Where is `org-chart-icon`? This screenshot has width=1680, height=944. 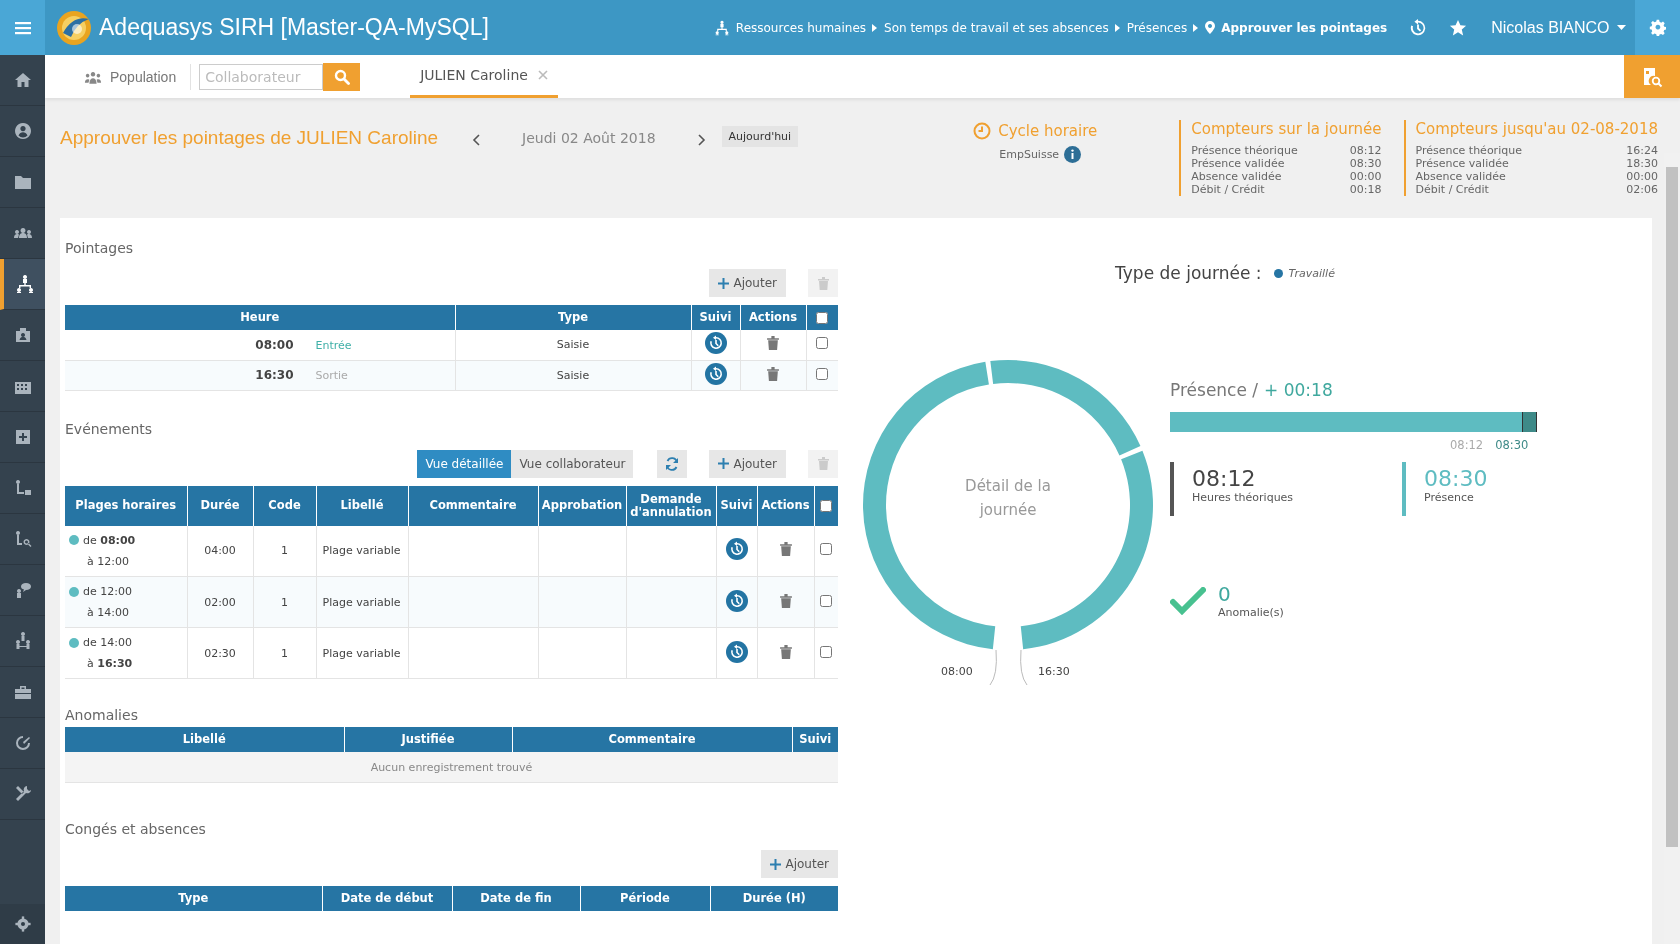
org-chart-icon is located at coordinates (24, 284).